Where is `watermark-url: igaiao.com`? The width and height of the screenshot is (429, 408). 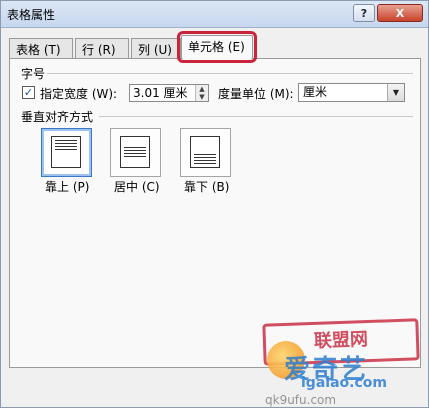 watermark-url: igaiao.com is located at coordinates (344, 383).